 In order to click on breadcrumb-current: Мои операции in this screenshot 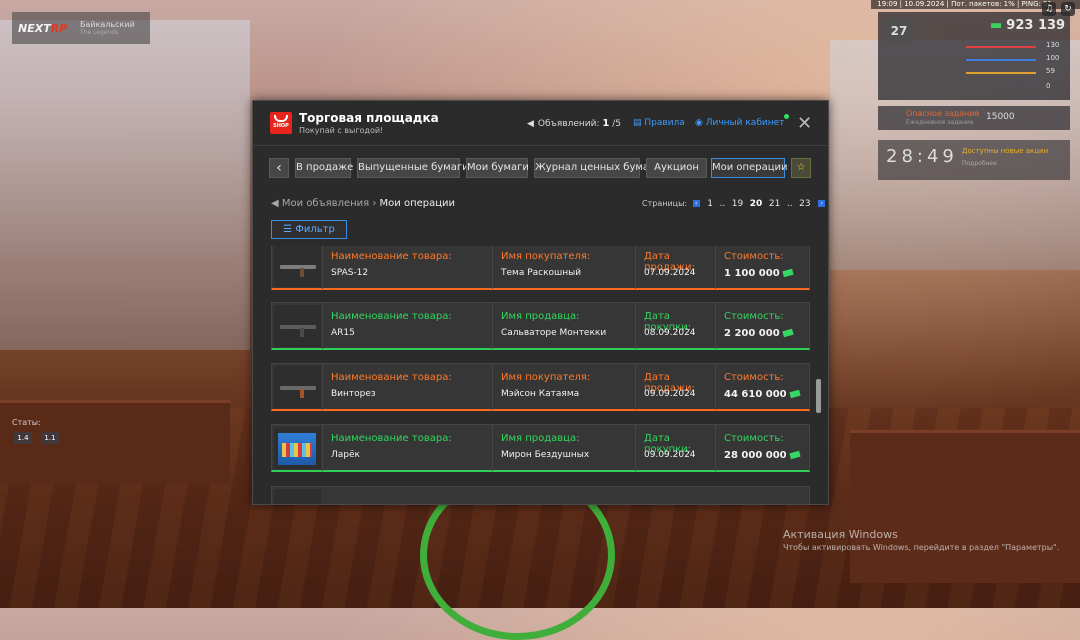, I will do `click(417, 203)`.